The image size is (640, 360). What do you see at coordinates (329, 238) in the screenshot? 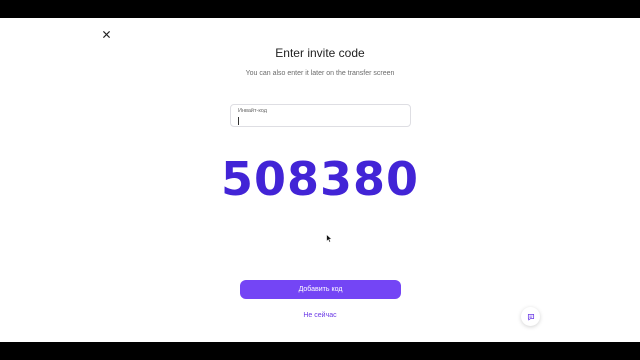
I see `mouse-pointer-icon` at bounding box center [329, 238].